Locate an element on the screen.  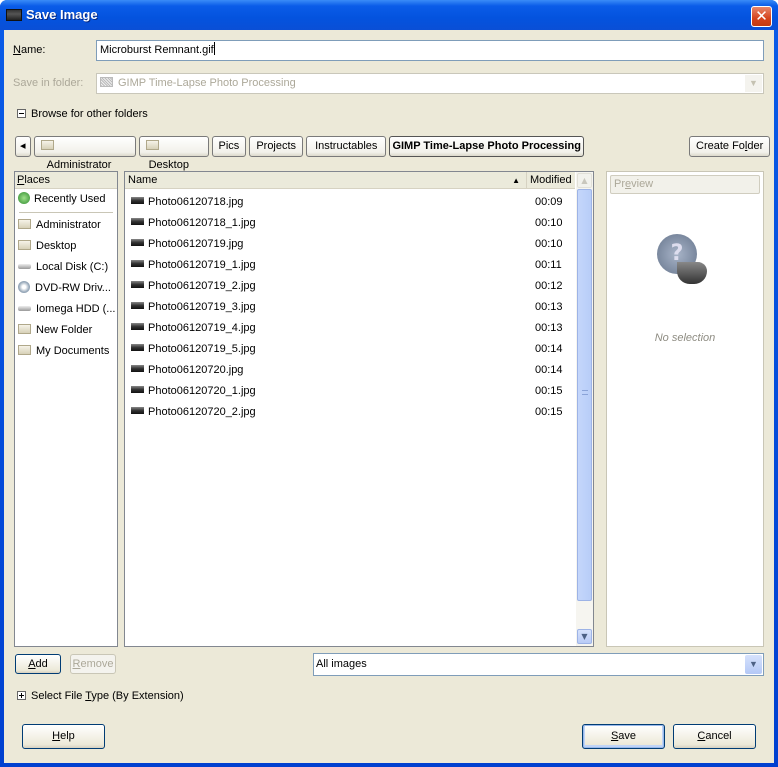
preview-header: Preview is located at coordinates (685, 184).